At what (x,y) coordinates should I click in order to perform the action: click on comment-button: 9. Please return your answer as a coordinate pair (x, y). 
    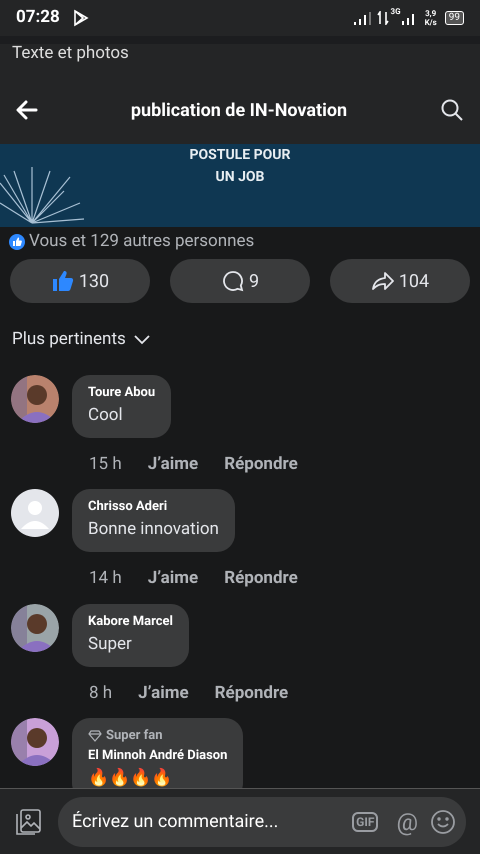
    Looking at the image, I should click on (240, 281).